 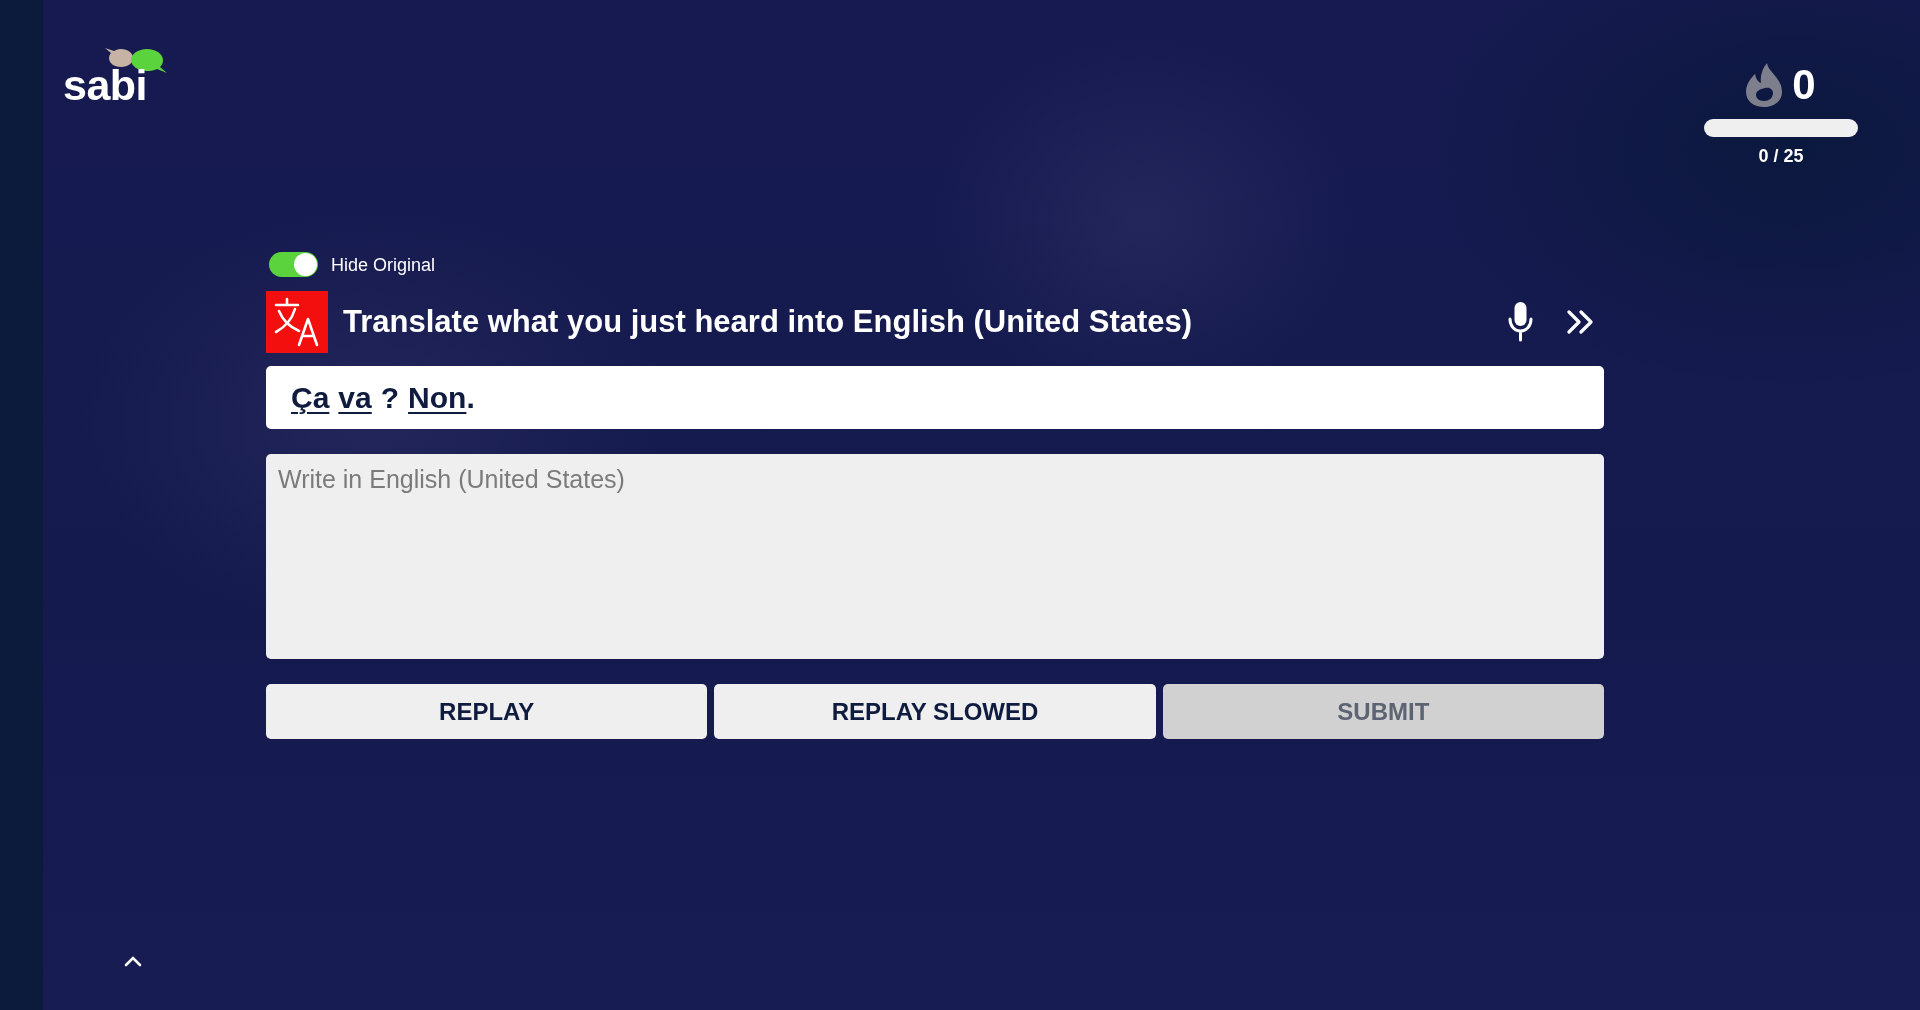 I want to click on progress-text: 0 / 25, so click(x=1781, y=156).